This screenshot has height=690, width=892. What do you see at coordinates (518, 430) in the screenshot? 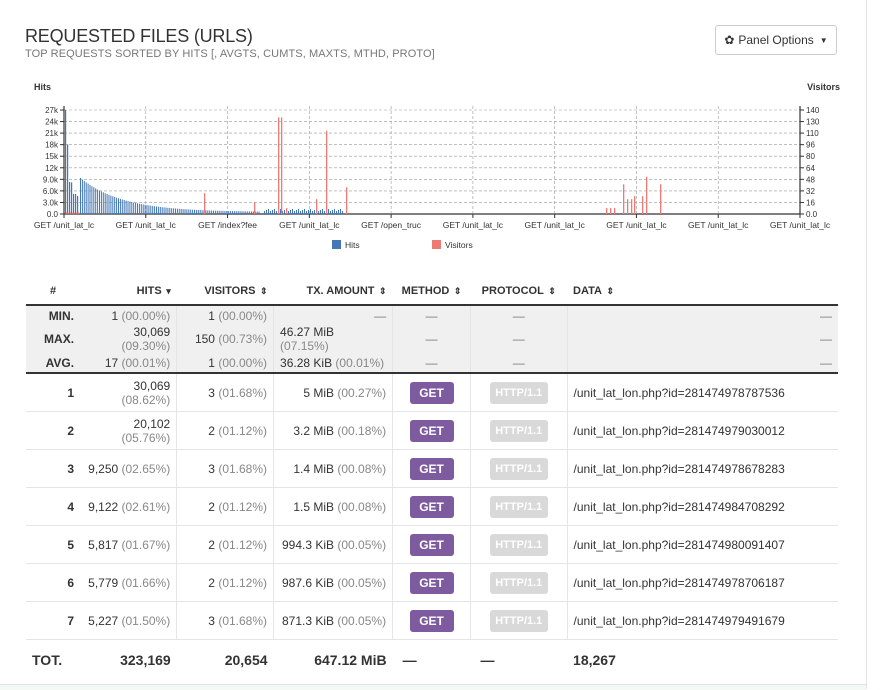
I see `protocol-badge: HTTP/1.1` at bounding box center [518, 430].